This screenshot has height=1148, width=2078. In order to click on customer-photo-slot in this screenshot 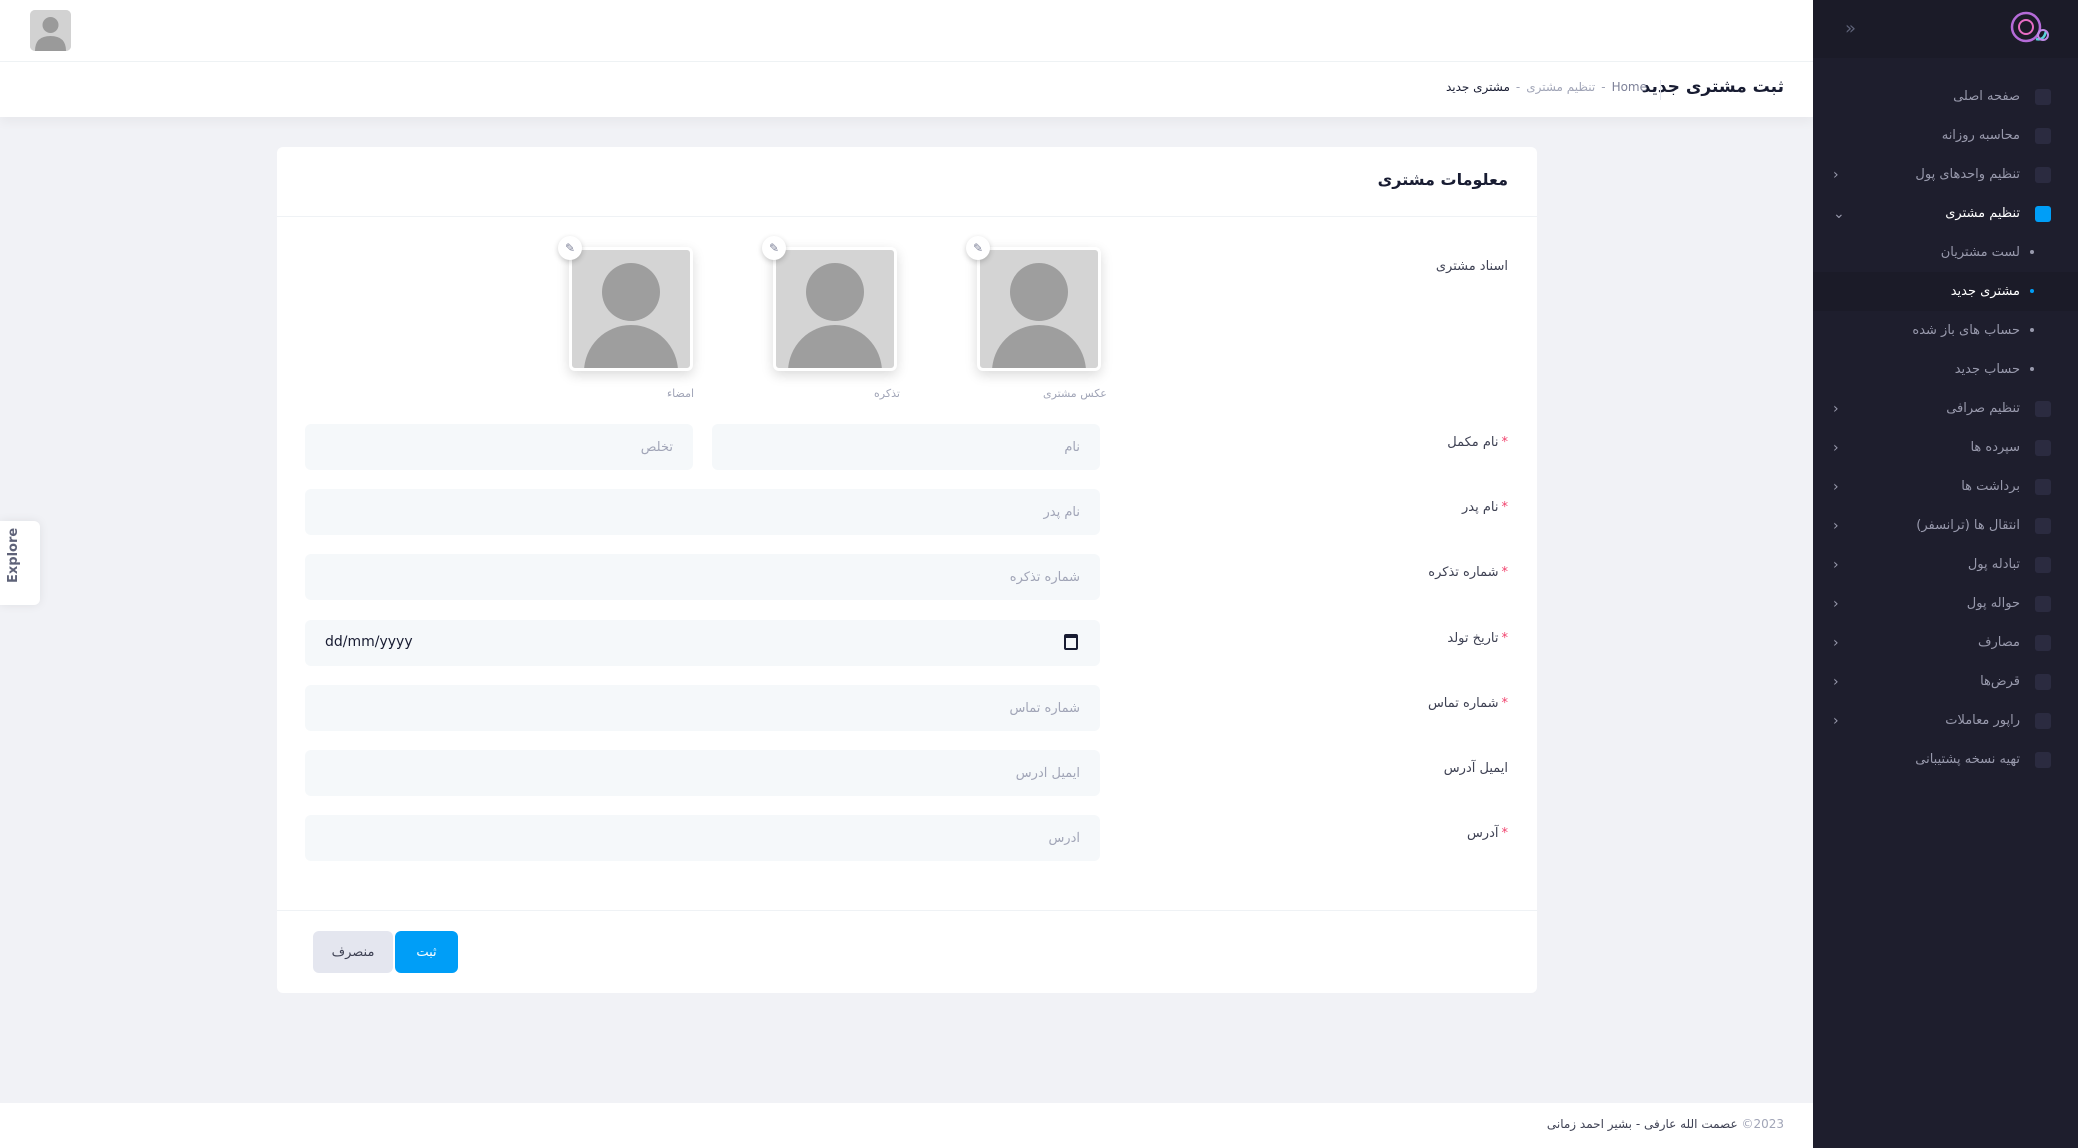, I will do `click(1039, 309)`.